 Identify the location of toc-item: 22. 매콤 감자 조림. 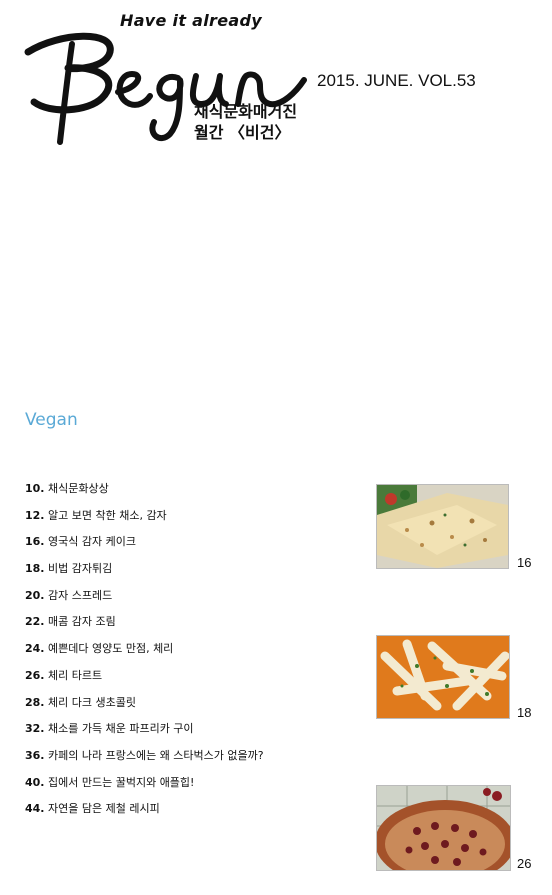
(144, 622).